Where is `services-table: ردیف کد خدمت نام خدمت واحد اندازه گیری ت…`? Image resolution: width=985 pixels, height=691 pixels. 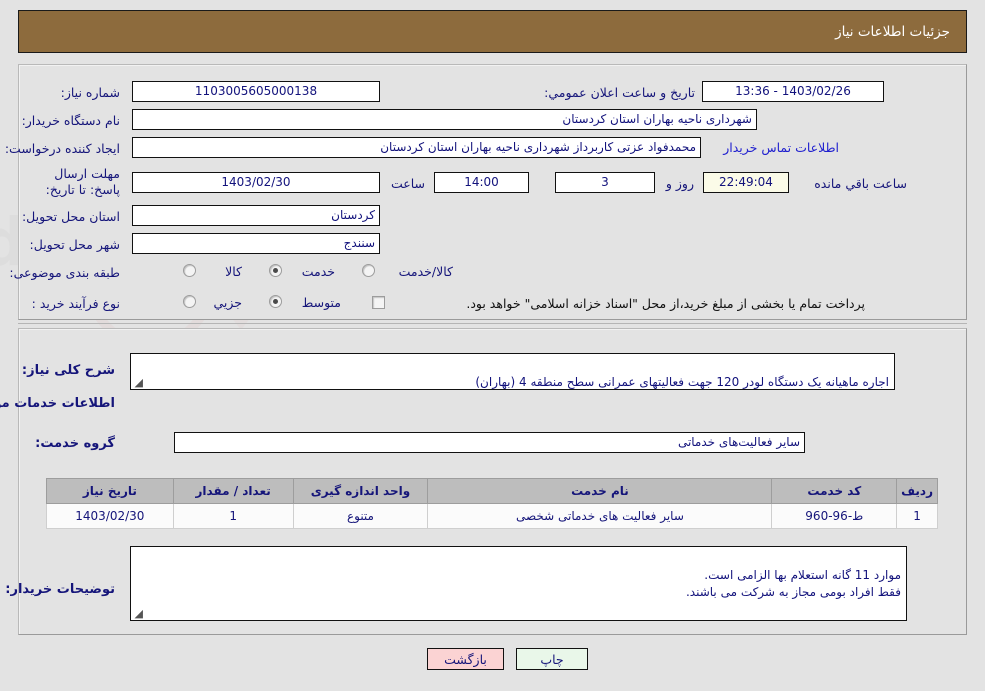
services-table: ردیف کد خدمت نام خدمت واحد اندازه گیری ت… is located at coordinates (492, 503).